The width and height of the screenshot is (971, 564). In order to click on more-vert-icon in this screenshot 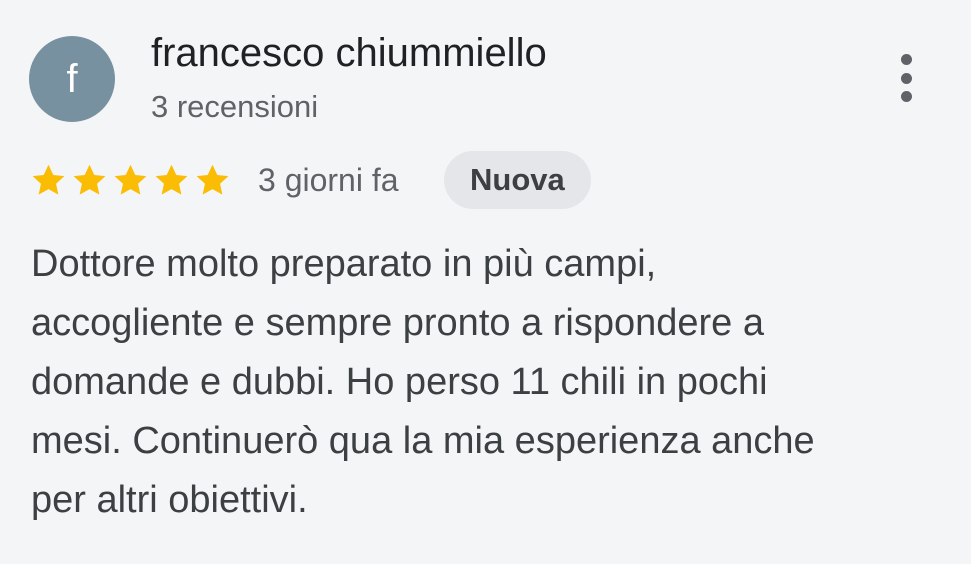, I will do `click(906, 59)`.